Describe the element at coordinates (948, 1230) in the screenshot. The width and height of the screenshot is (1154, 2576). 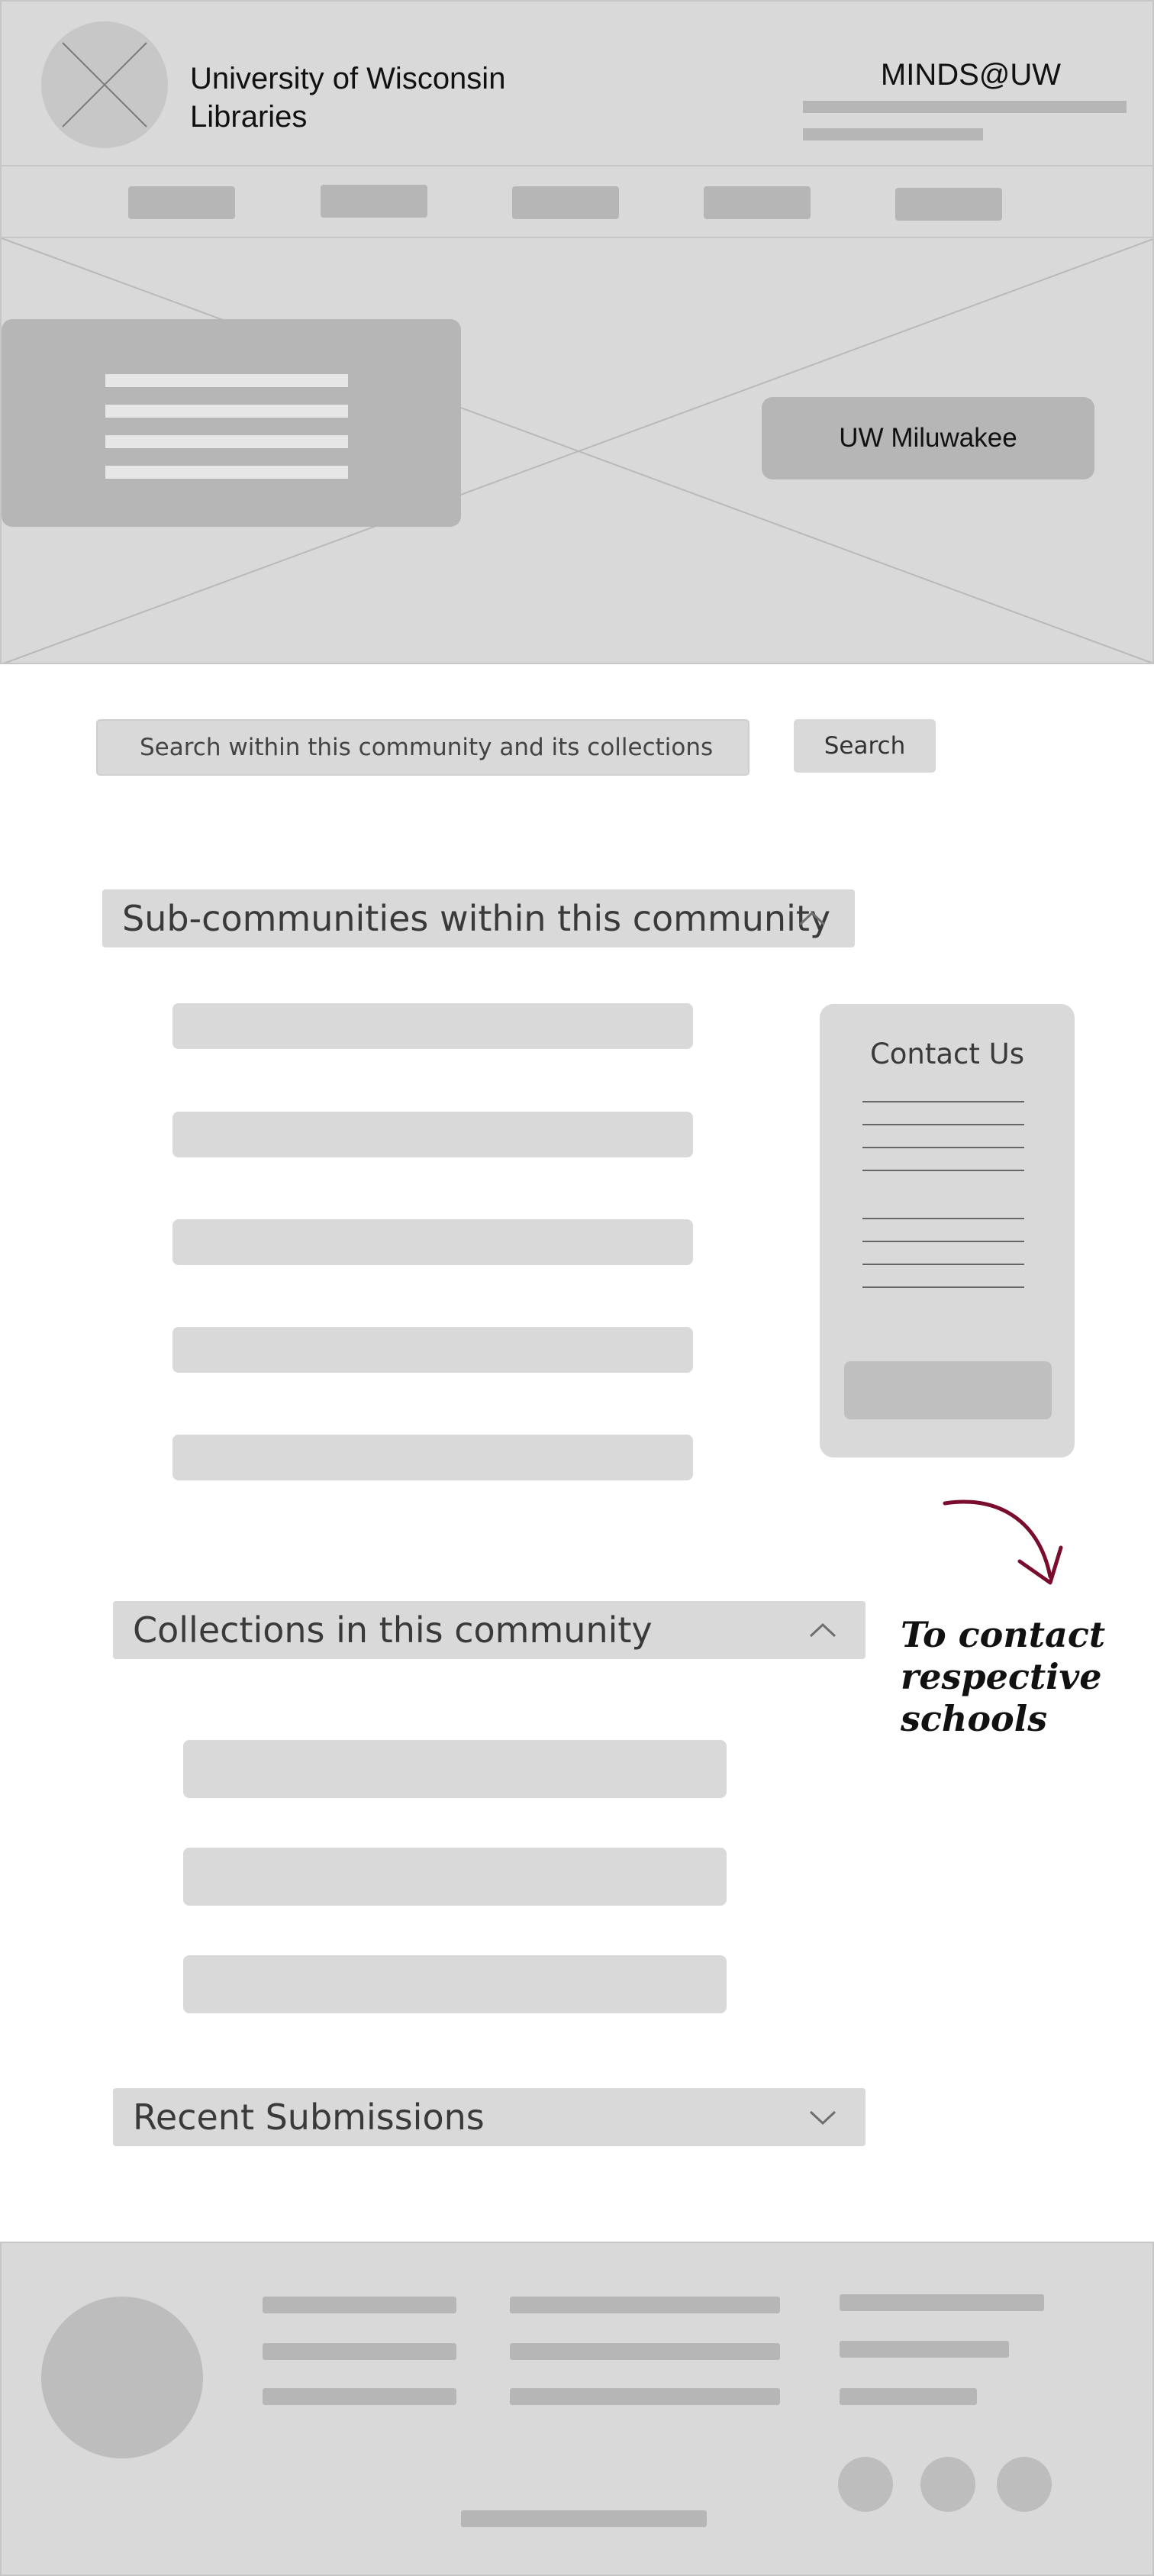
I see `contact-card: Contact Us` at that location.